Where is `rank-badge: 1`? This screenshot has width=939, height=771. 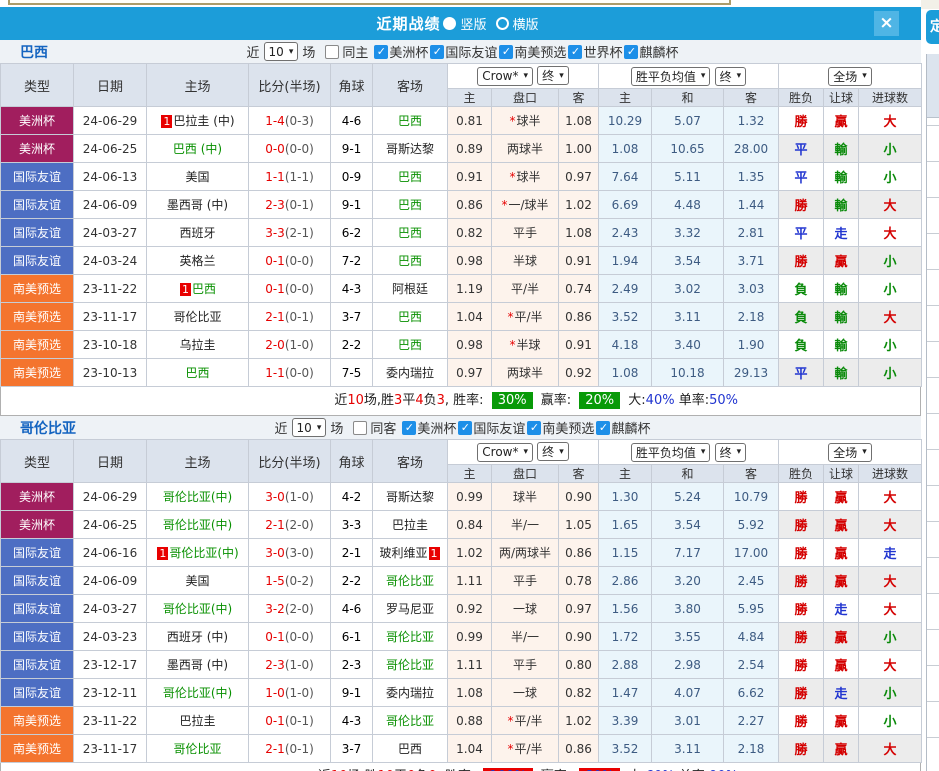
rank-badge: 1 is located at coordinates (434, 553).